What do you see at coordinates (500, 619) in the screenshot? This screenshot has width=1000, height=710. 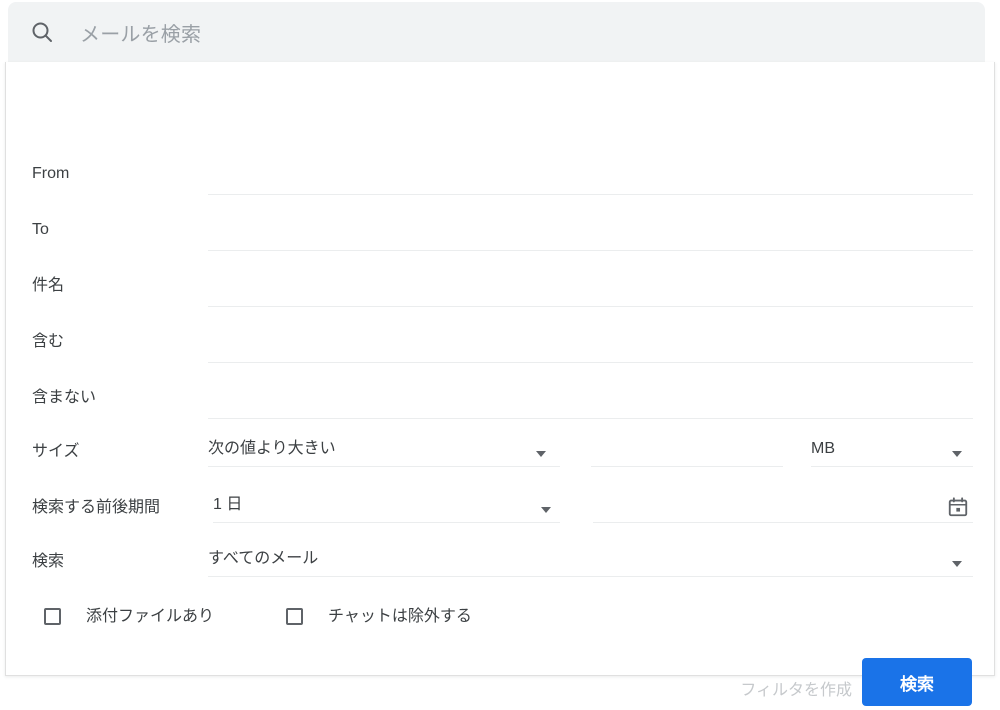 I see `checkbox-row: 添付ファイルあり チャットは除外する` at bounding box center [500, 619].